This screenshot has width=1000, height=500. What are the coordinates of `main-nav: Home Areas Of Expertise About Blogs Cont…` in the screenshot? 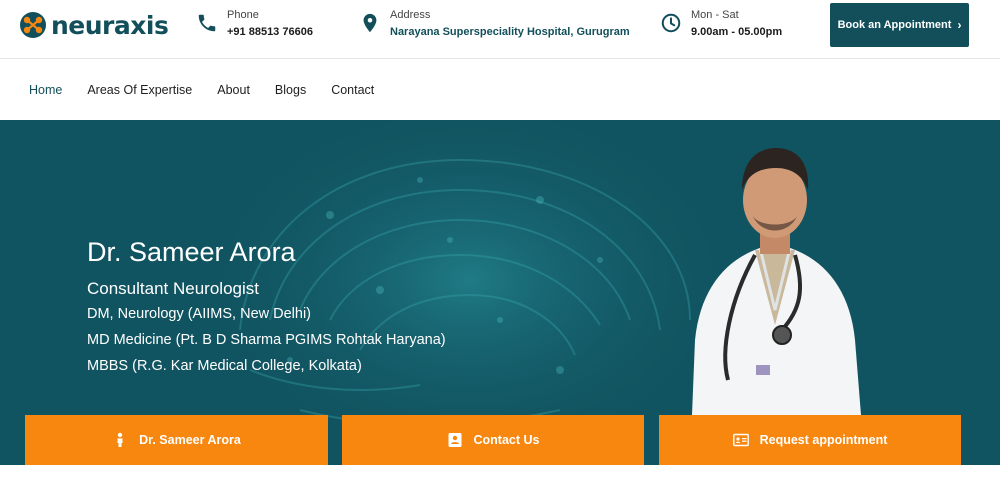 It's located at (500, 90).